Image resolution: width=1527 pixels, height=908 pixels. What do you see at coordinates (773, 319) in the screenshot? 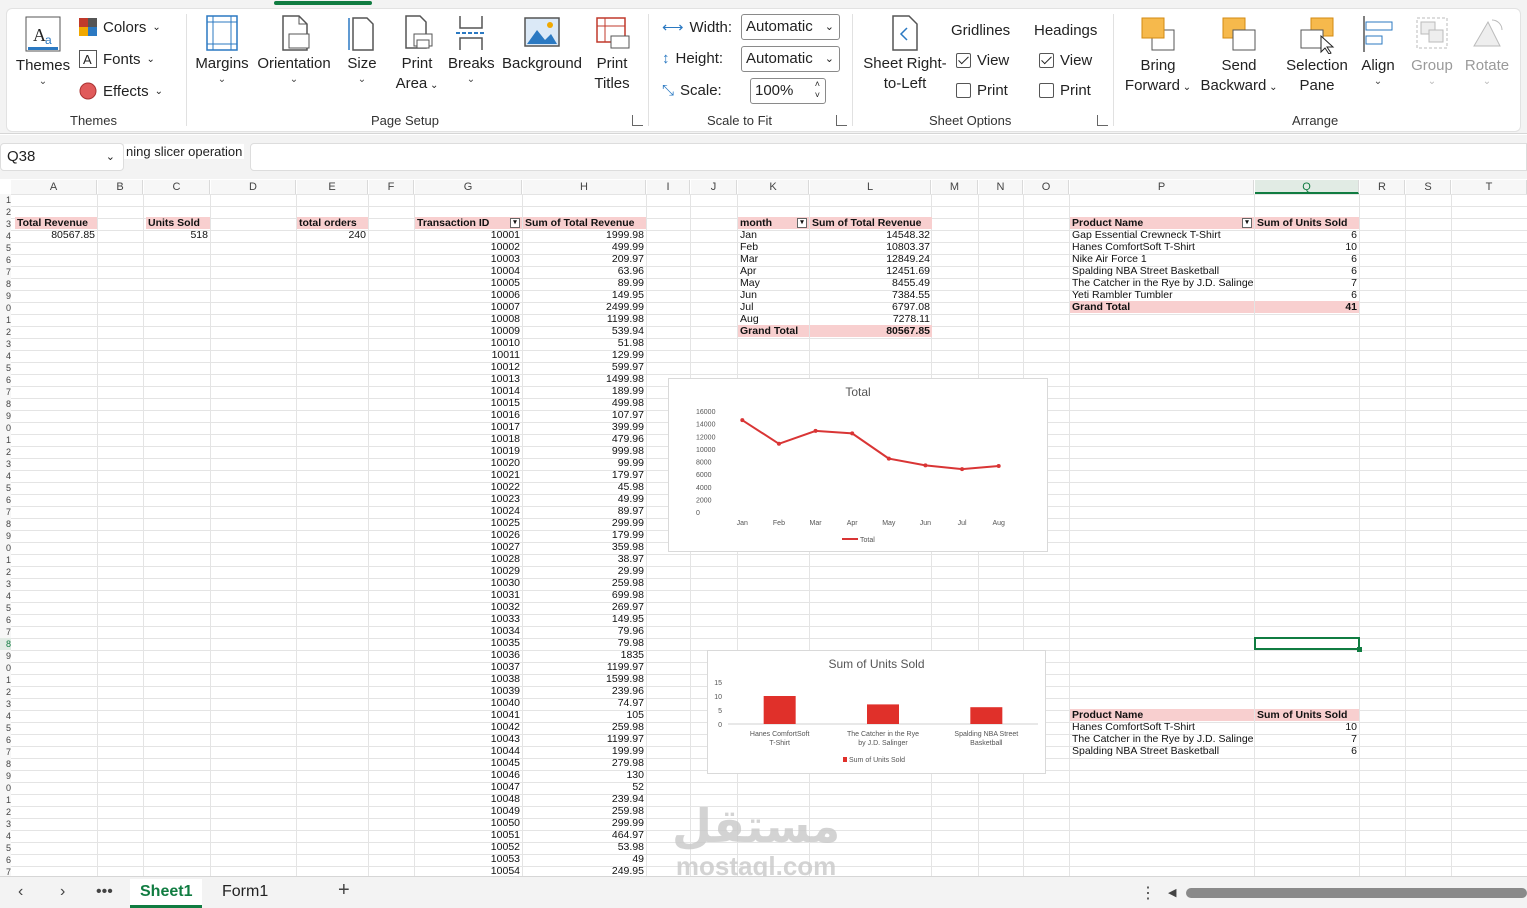
I see `month-cell: Aug` at bounding box center [773, 319].